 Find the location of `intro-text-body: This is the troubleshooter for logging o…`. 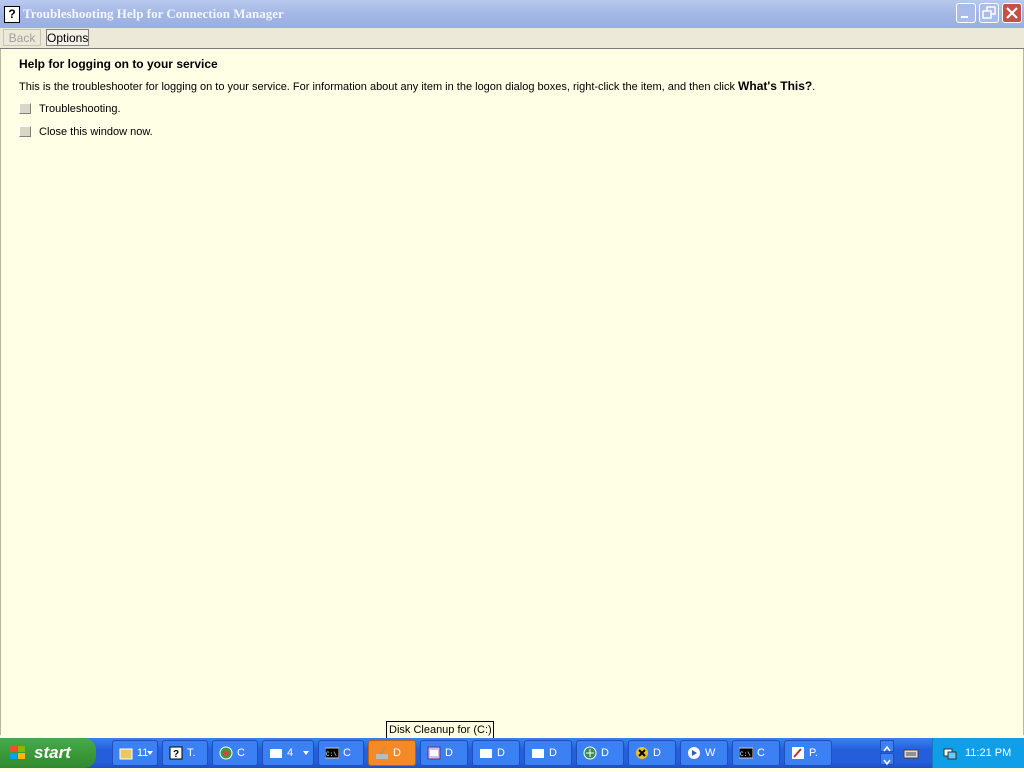

intro-text-body: This is the troubleshooter for logging o… is located at coordinates (379, 87).